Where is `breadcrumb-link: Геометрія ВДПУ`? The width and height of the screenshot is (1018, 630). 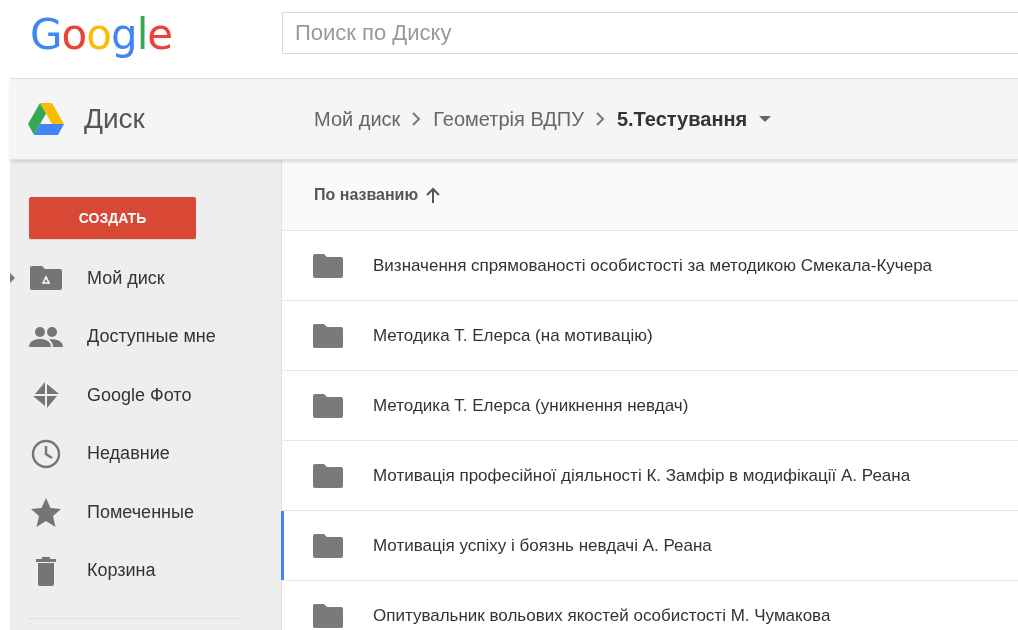 breadcrumb-link: Геометрія ВДПУ is located at coordinates (508, 119).